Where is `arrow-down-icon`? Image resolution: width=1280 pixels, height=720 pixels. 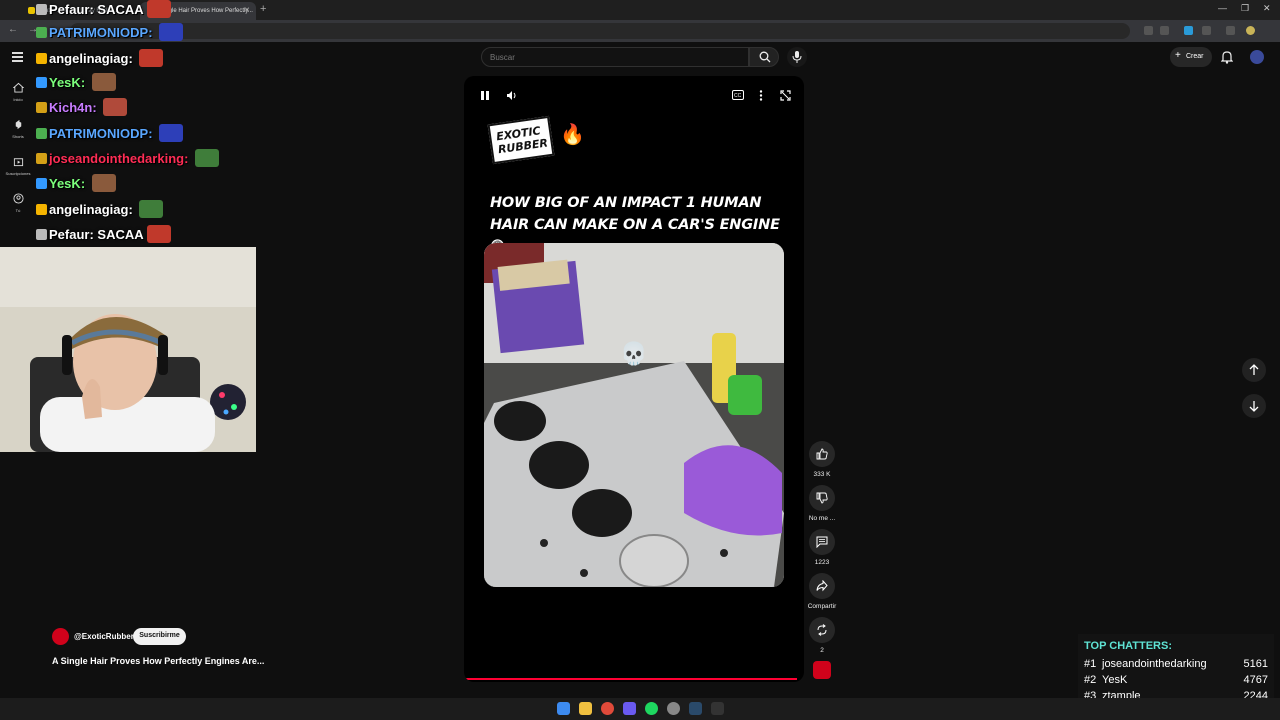
arrow-down-icon is located at coordinates (1254, 406).